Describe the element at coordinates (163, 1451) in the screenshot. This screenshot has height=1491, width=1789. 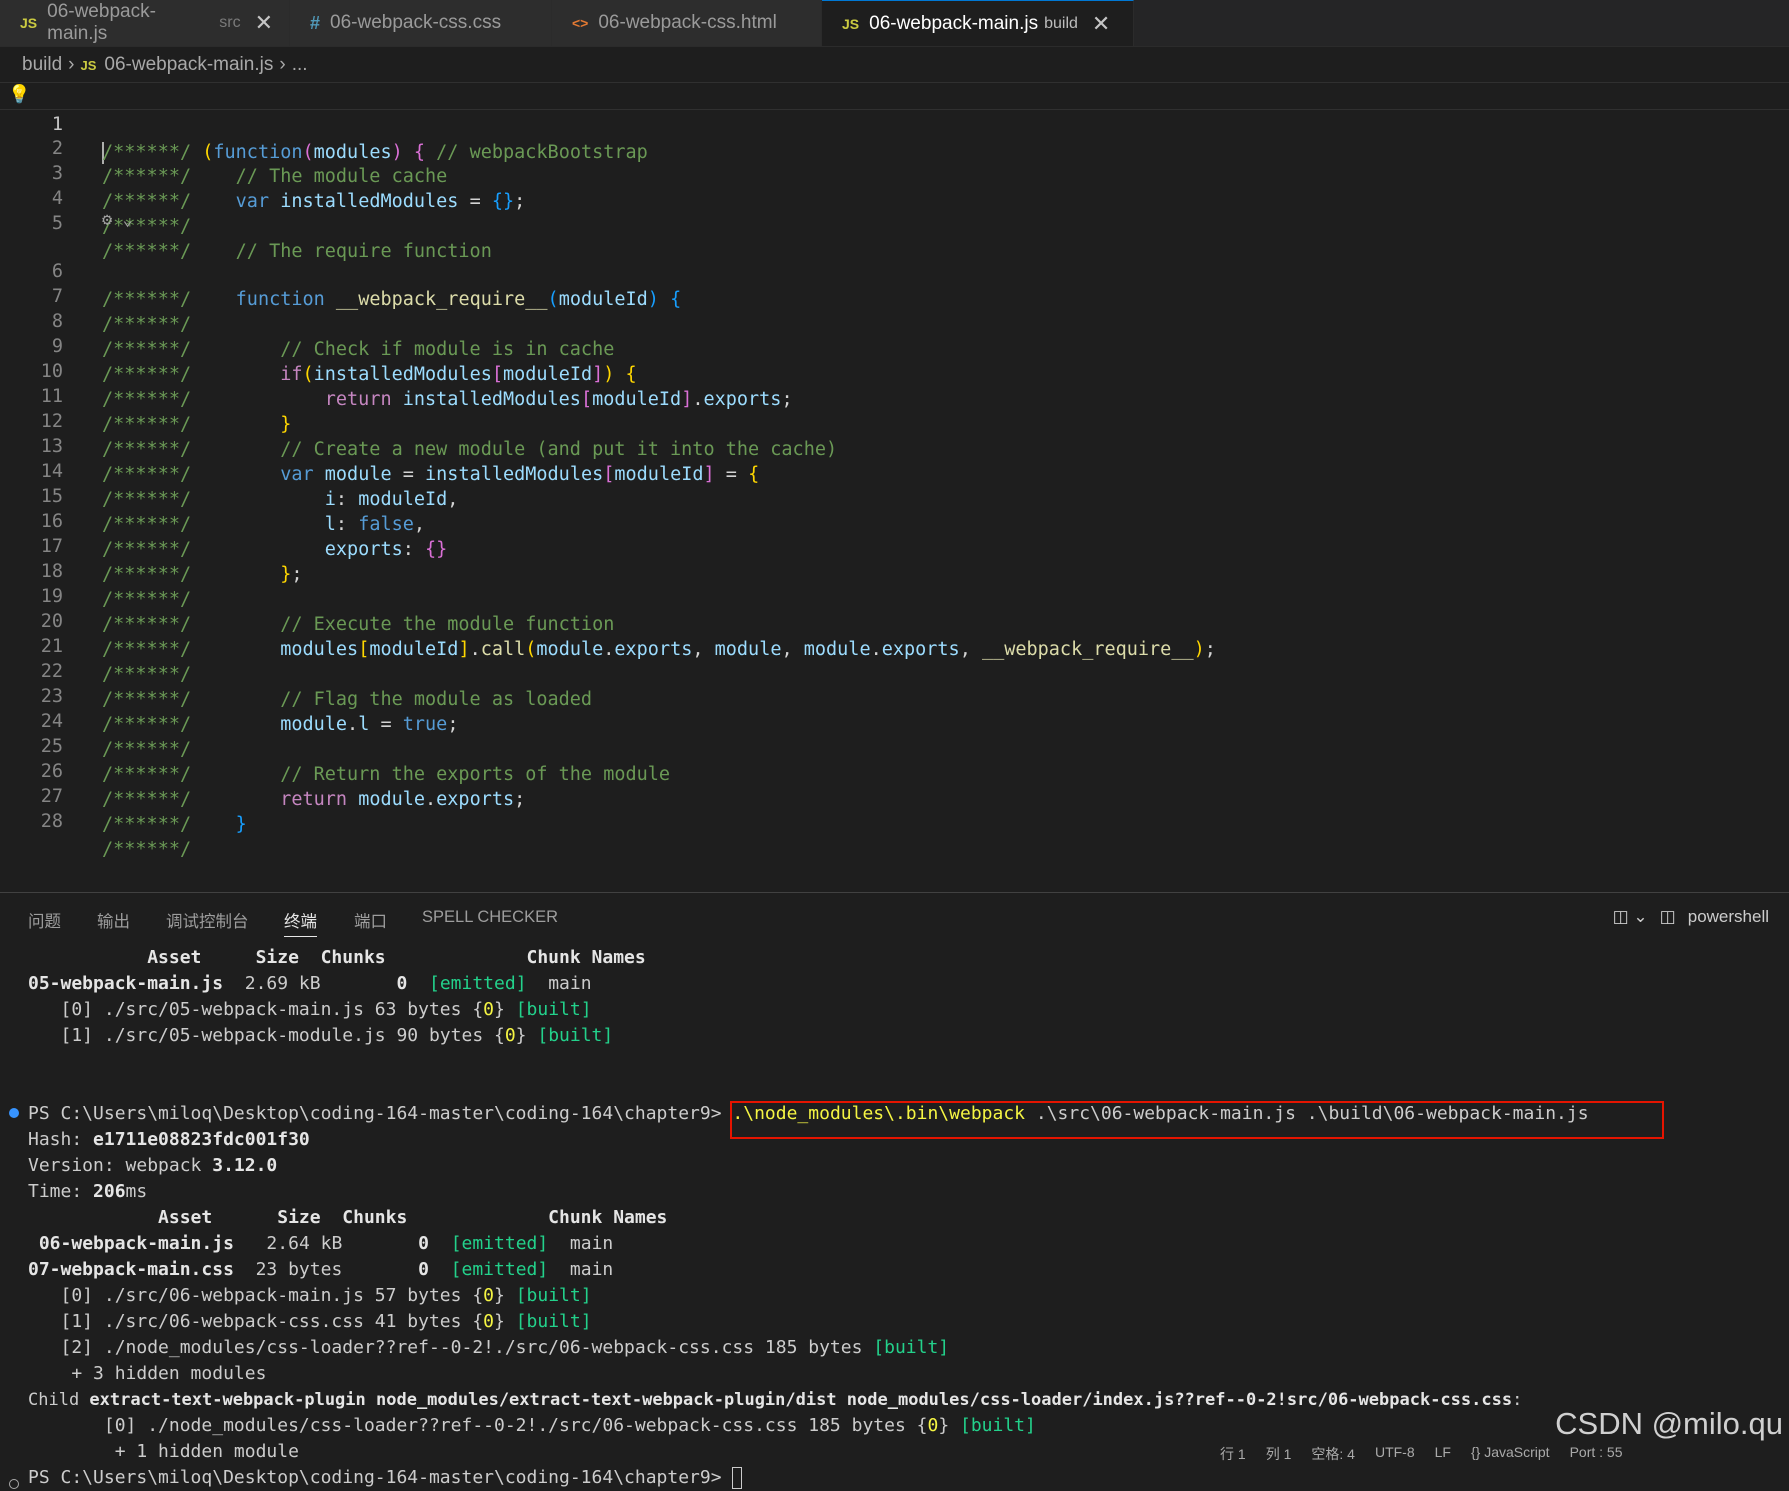
I see `terminal-line: + 1 hidden module` at that location.